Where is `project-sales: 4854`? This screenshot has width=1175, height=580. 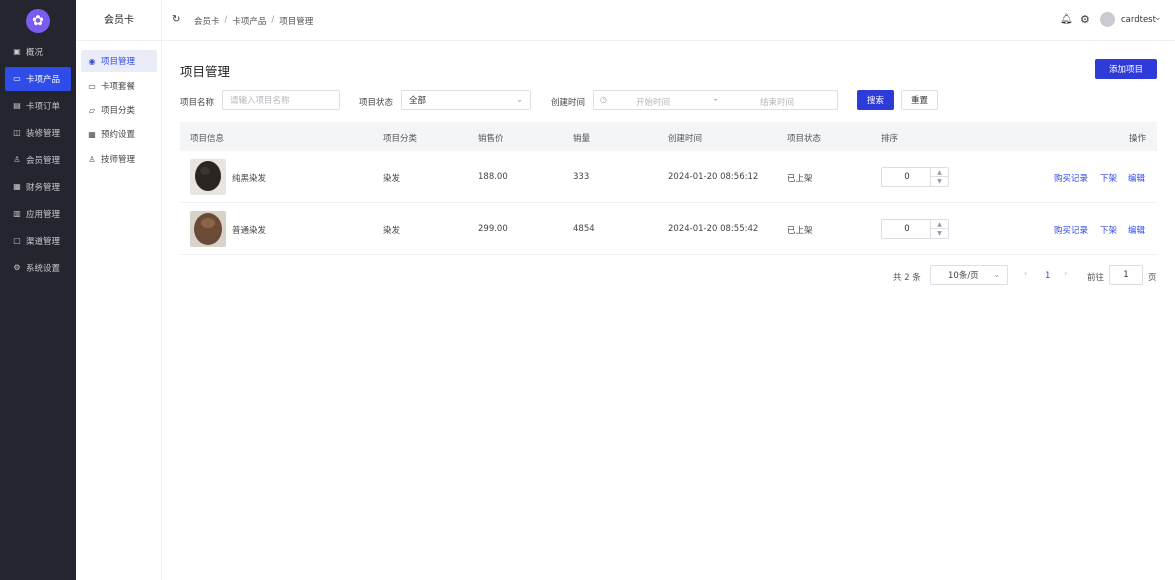
project-sales: 4854 is located at coordinates (584, 229).